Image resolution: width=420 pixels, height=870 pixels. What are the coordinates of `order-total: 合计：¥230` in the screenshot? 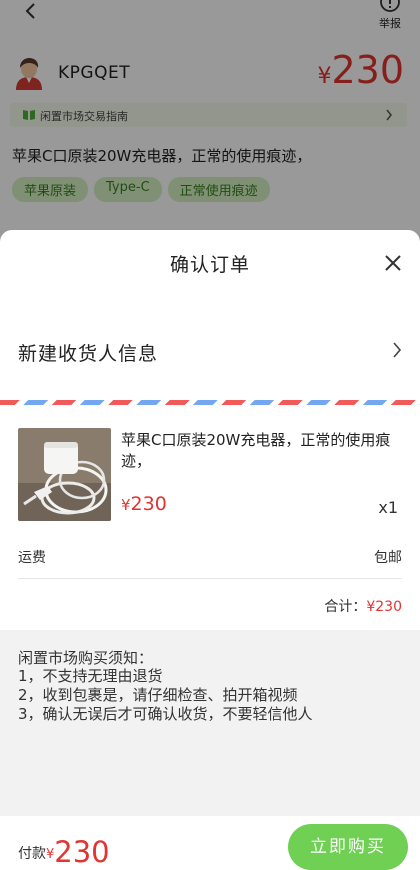 It's located at (363, 606).